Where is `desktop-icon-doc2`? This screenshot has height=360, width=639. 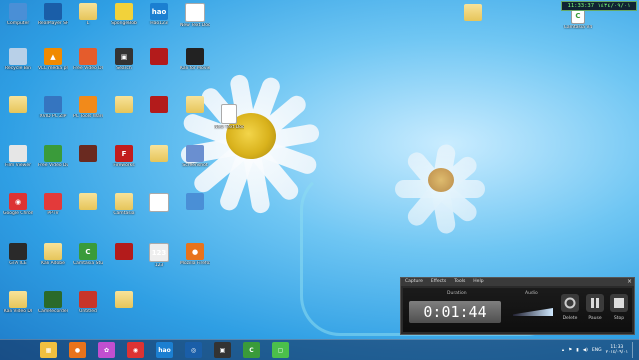 desktop-icon-doc2 is located at coordinates (159, 212).